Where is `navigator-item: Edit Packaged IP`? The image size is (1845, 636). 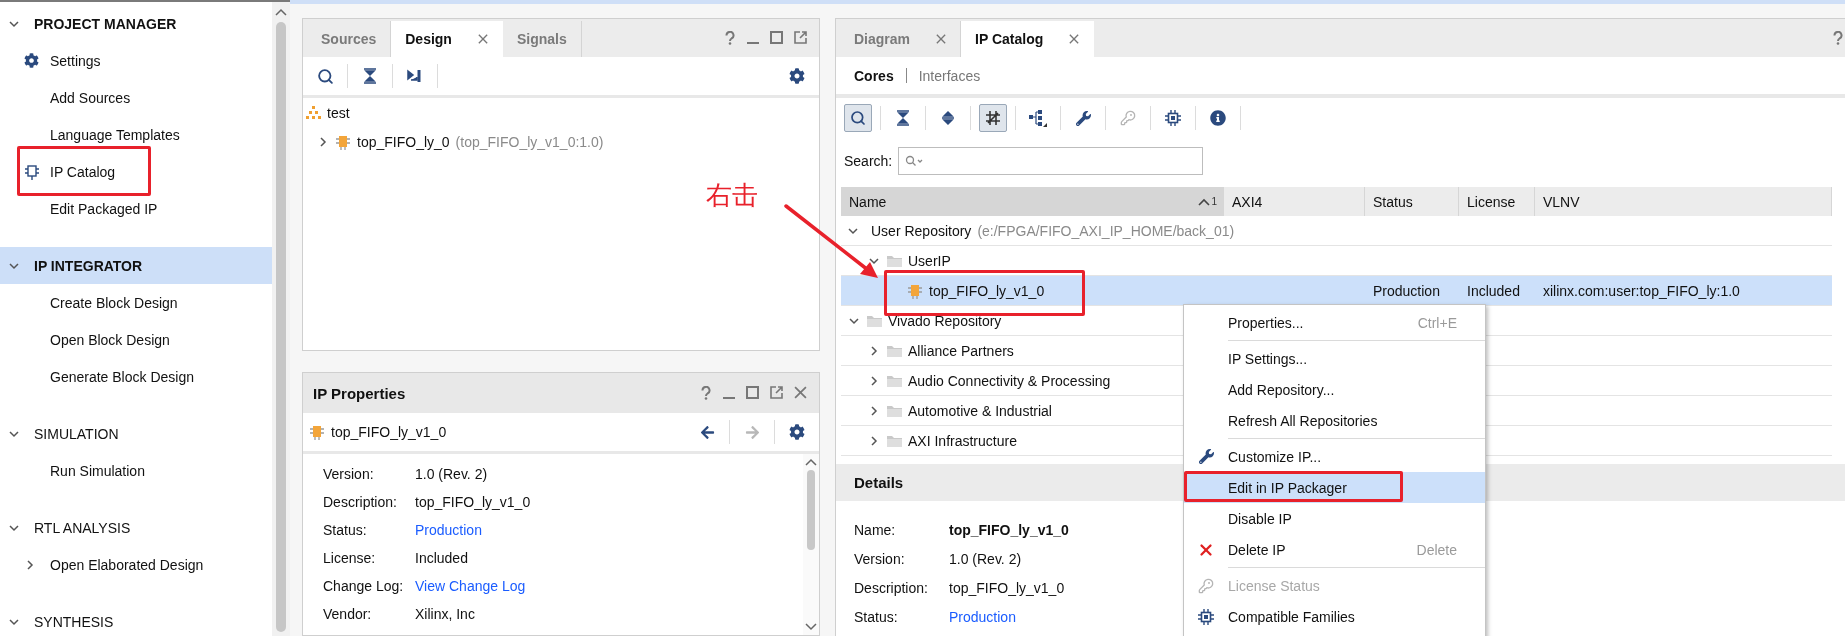 navigator-item: Edit Packaged IP is located at coordinates (136, 208).